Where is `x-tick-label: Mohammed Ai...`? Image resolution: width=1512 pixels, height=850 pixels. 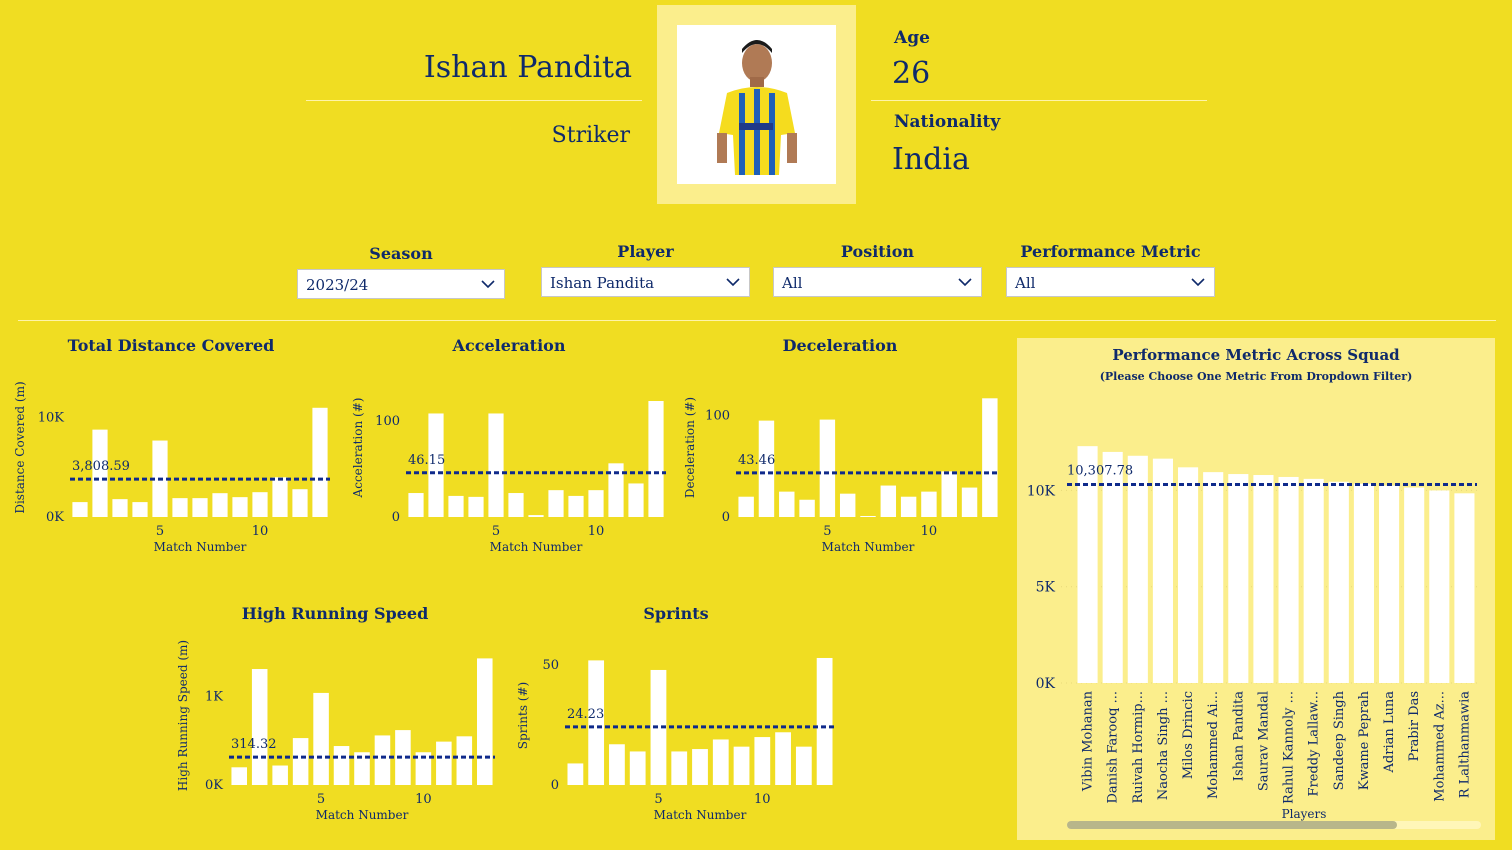
x-tick-label: Mohammed Ai... is located at coordinates (1213, 745).